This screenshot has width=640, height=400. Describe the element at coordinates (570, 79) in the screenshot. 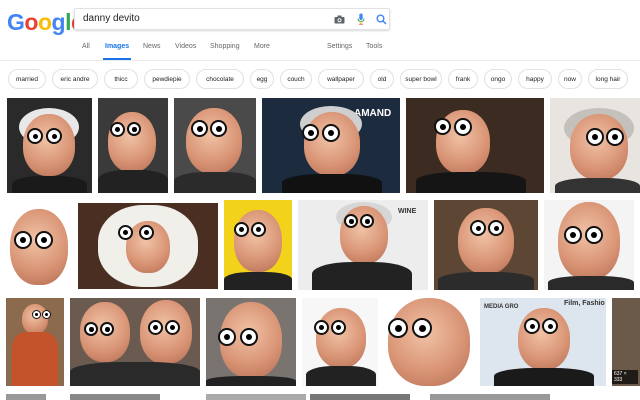

I see `chip-now: now` at that location.